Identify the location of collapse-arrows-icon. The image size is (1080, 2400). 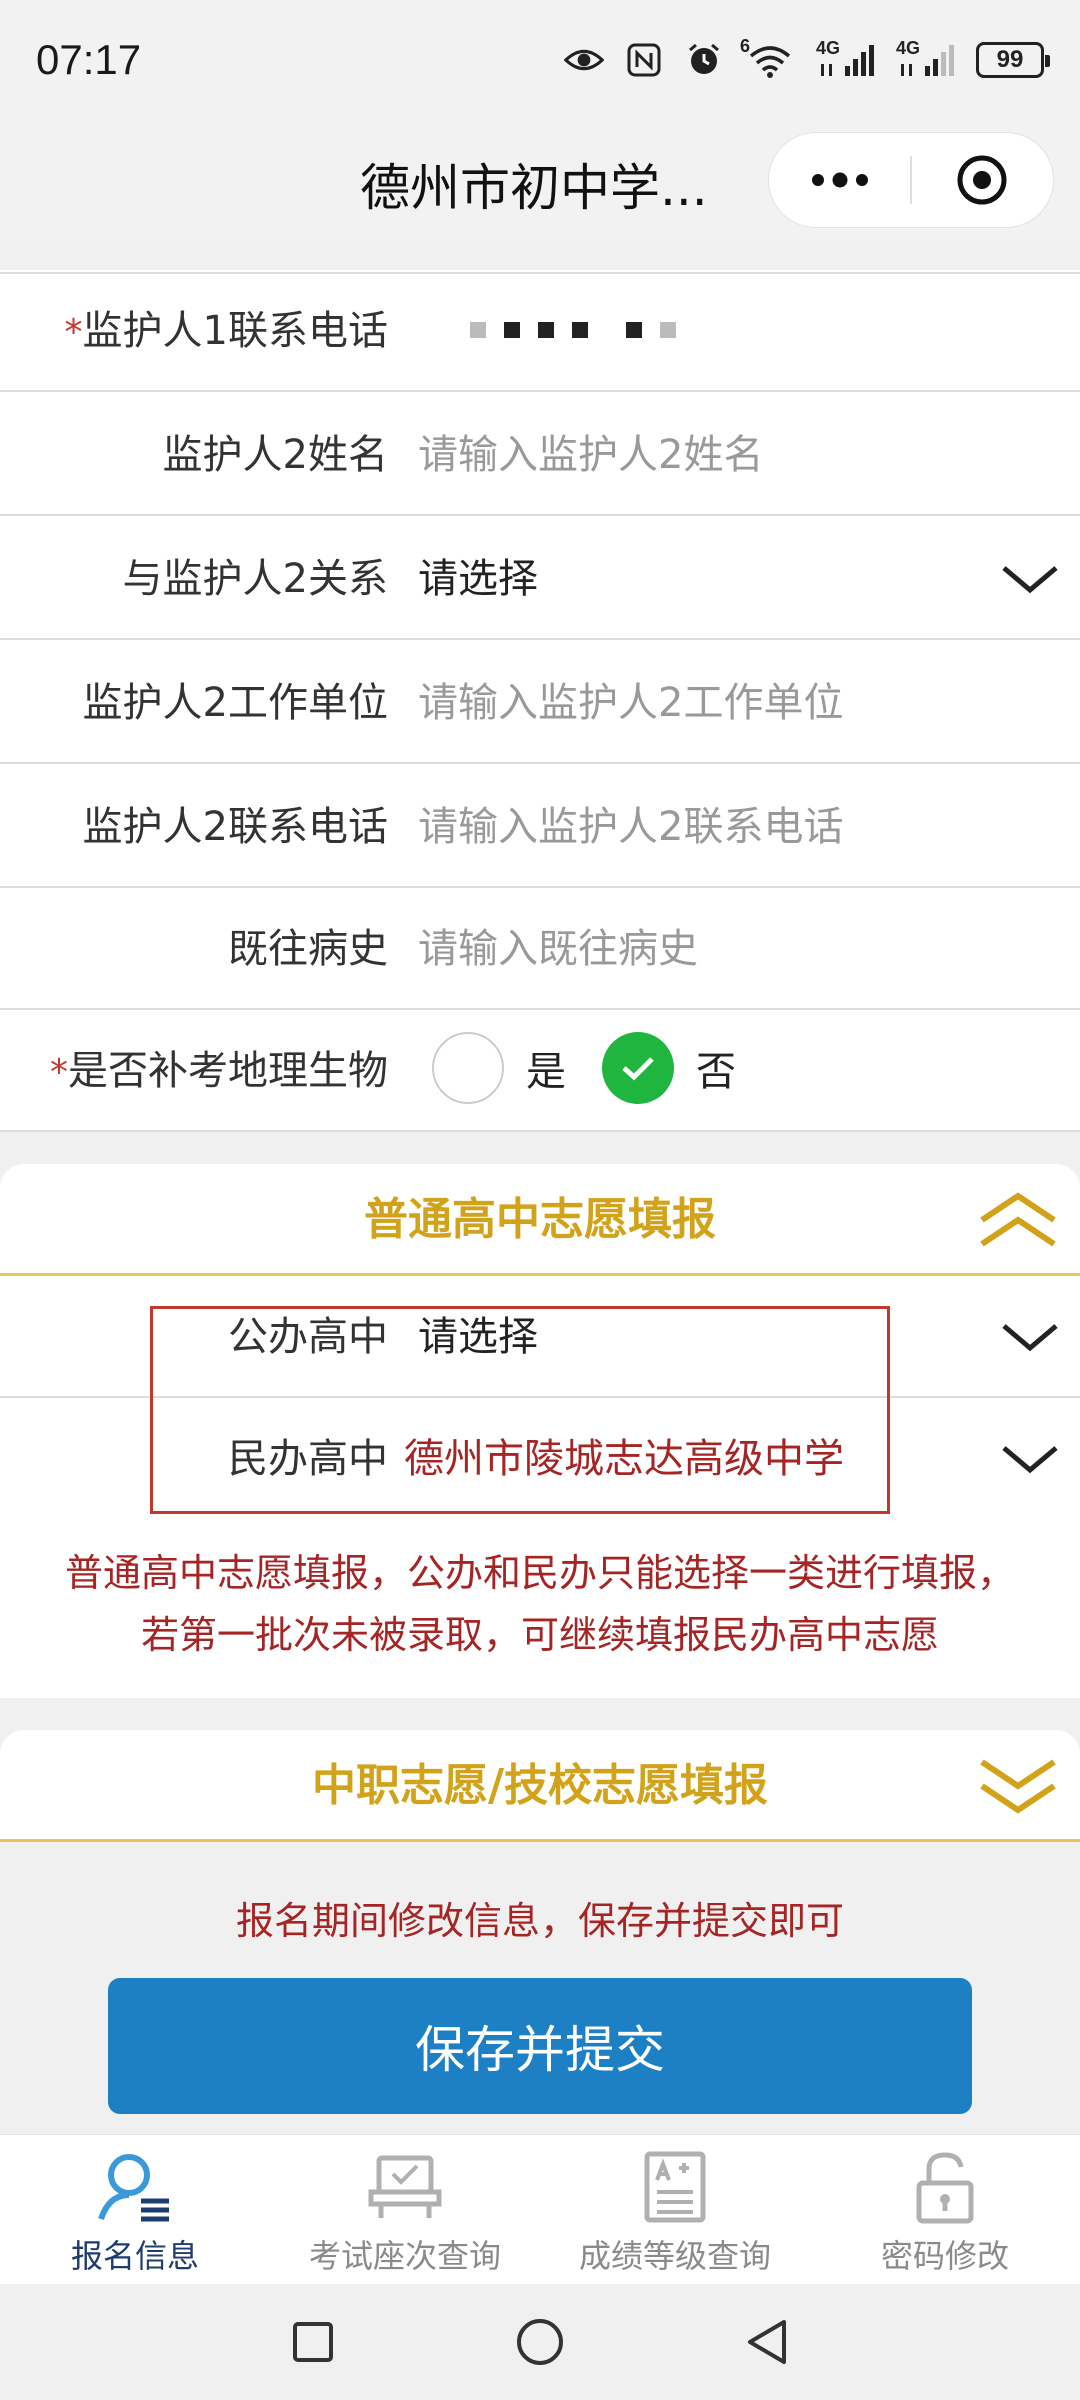
(1018, 1220).